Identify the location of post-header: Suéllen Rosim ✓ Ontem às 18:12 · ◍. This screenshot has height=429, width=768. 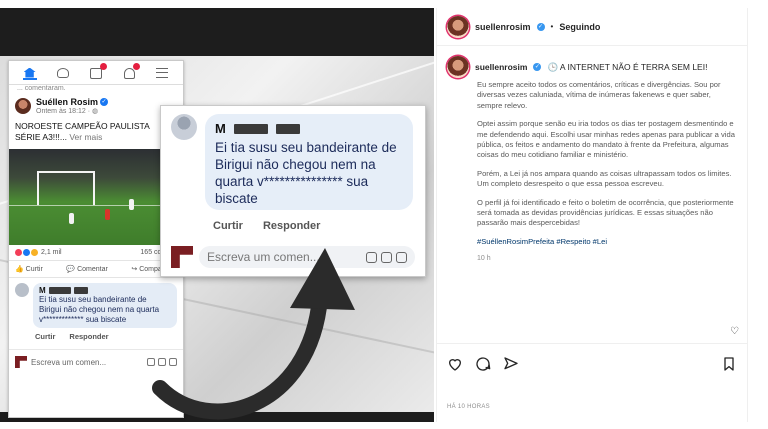
(96, 106).